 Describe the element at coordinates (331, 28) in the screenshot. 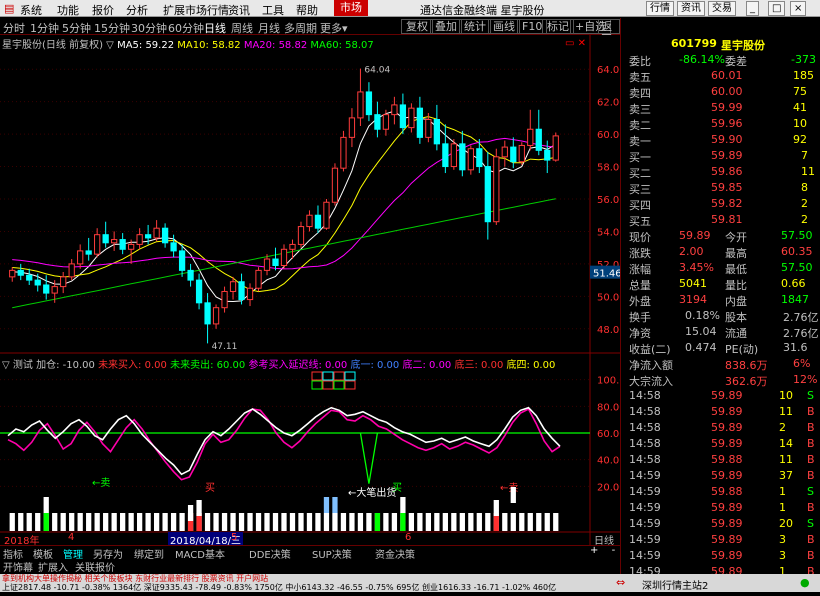

I see `period-more-label: 更多` at that location.